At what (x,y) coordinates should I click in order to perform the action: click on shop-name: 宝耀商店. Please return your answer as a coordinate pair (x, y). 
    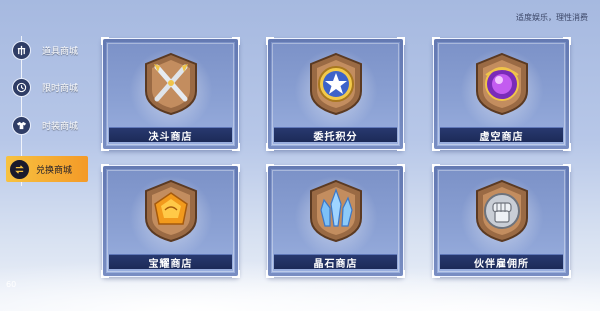
    Looking at the image, I should click on (170, 264).